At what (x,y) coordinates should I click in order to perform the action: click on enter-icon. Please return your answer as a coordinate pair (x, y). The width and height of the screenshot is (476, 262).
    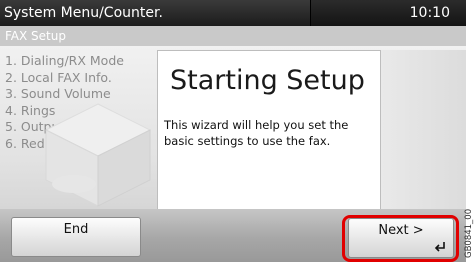
    Looking at the image, I should click on (439, 247).